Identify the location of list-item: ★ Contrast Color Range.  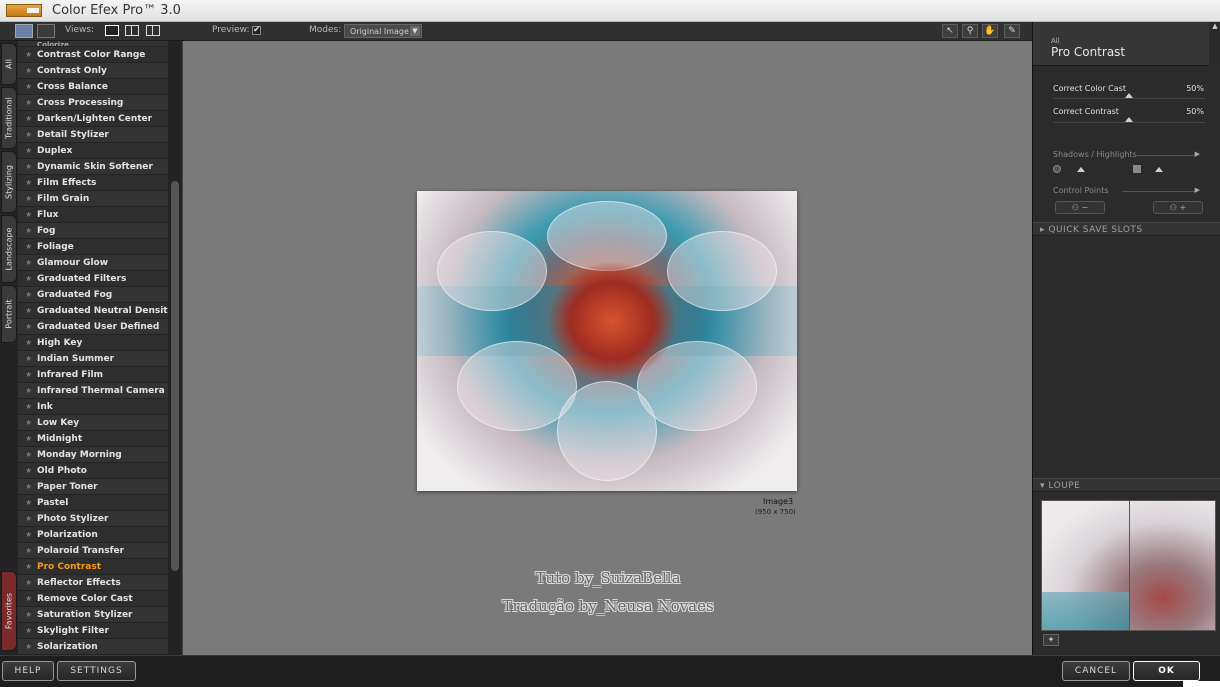
(93, 55).